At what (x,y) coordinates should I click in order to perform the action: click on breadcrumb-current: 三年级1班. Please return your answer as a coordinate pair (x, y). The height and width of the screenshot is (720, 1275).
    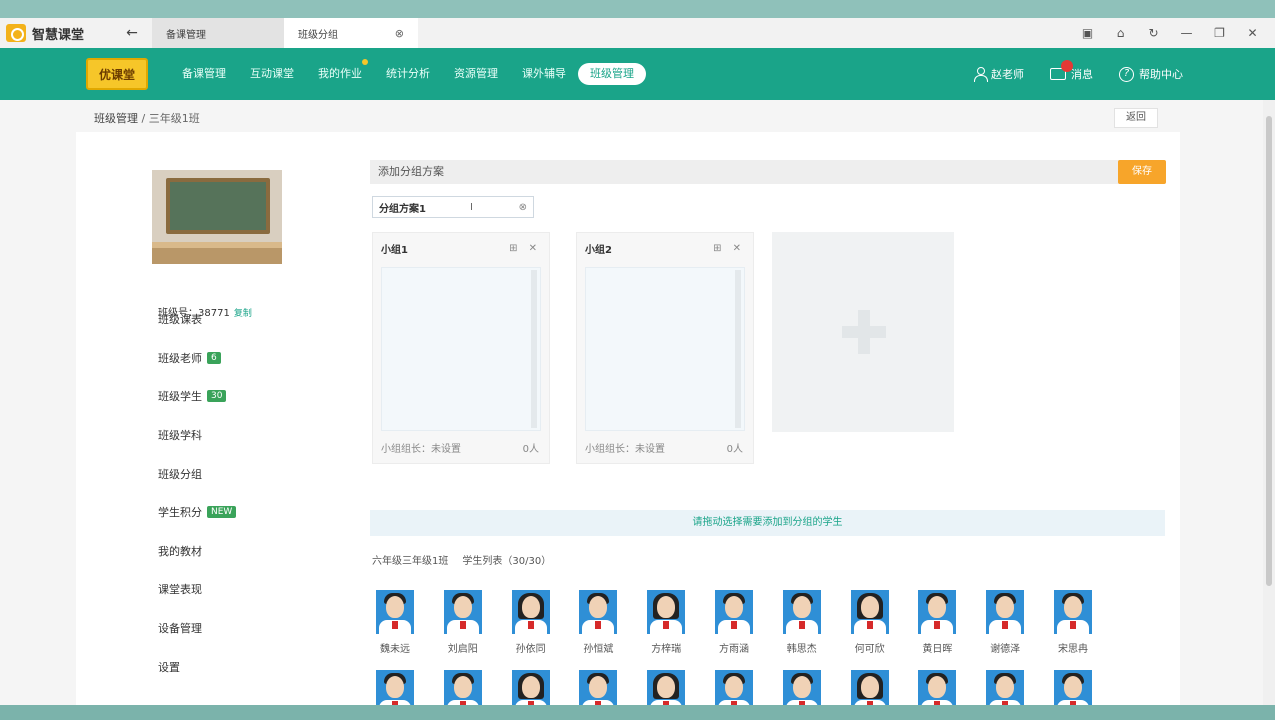
    Looking at the image, I should click on (174, 118).